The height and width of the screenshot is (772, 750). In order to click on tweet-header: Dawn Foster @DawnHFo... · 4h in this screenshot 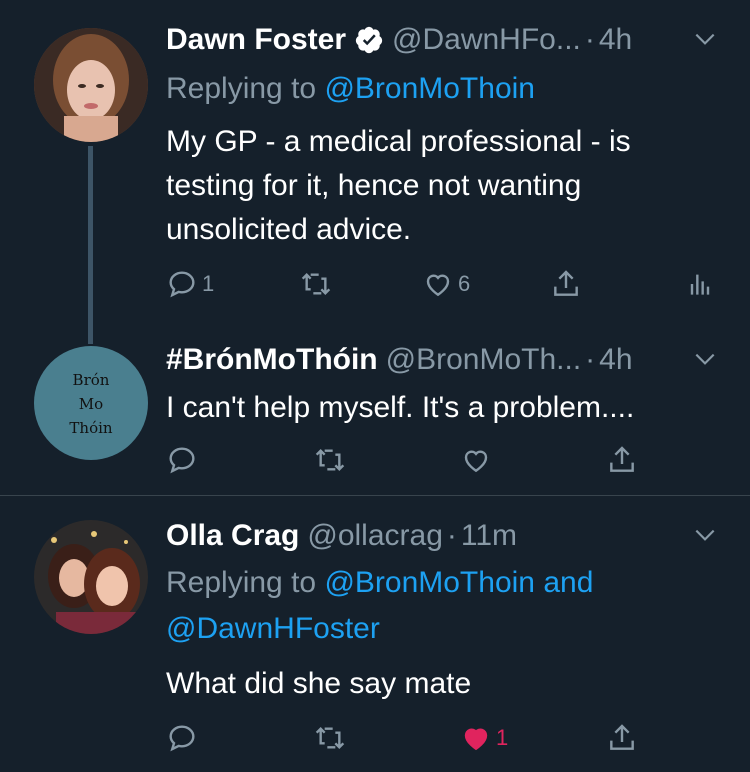, I will do `click(448, 40)`.